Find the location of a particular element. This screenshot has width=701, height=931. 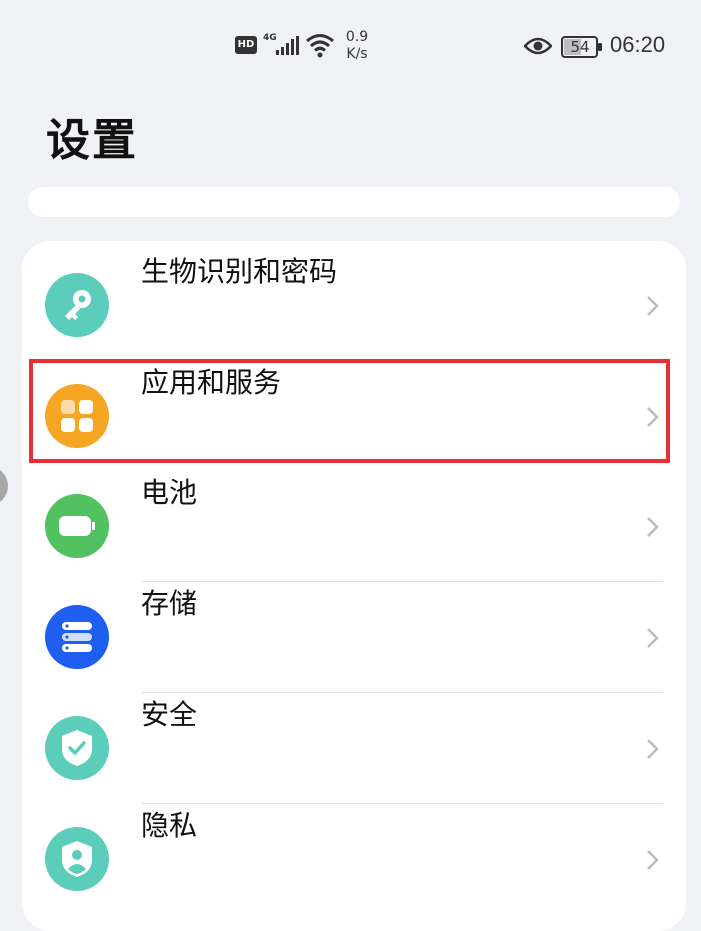

settings-item-storage: 存储 is located at coordinates (354, 637).